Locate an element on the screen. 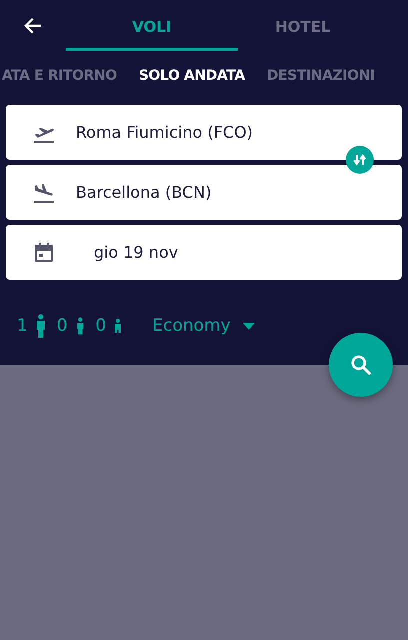 The width and height of the screenshot is (408, 640). infant-icon is located at coordinates (118, 326).